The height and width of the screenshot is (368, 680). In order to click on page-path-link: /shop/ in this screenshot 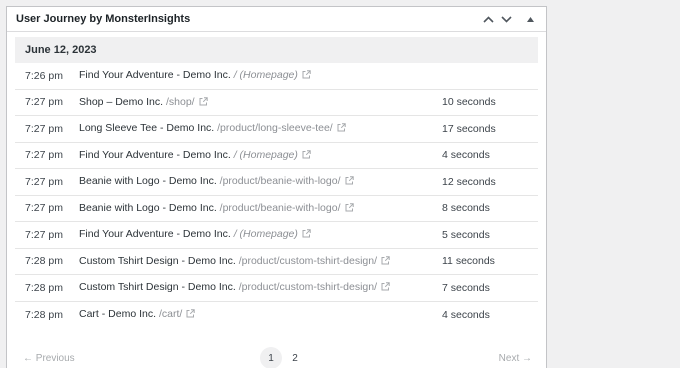, I will do `click(180, 102)`.